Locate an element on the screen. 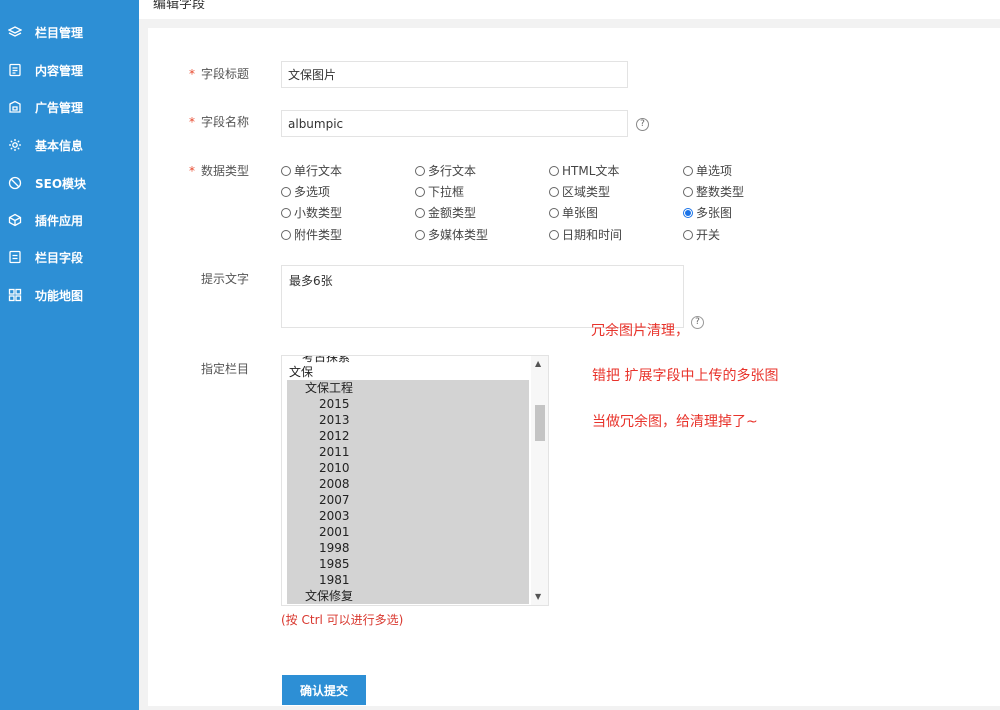 The width and height of the screenshot is (1000, 710). sidebar-item-label: SEO模块 is located at coordinates (61, 183).